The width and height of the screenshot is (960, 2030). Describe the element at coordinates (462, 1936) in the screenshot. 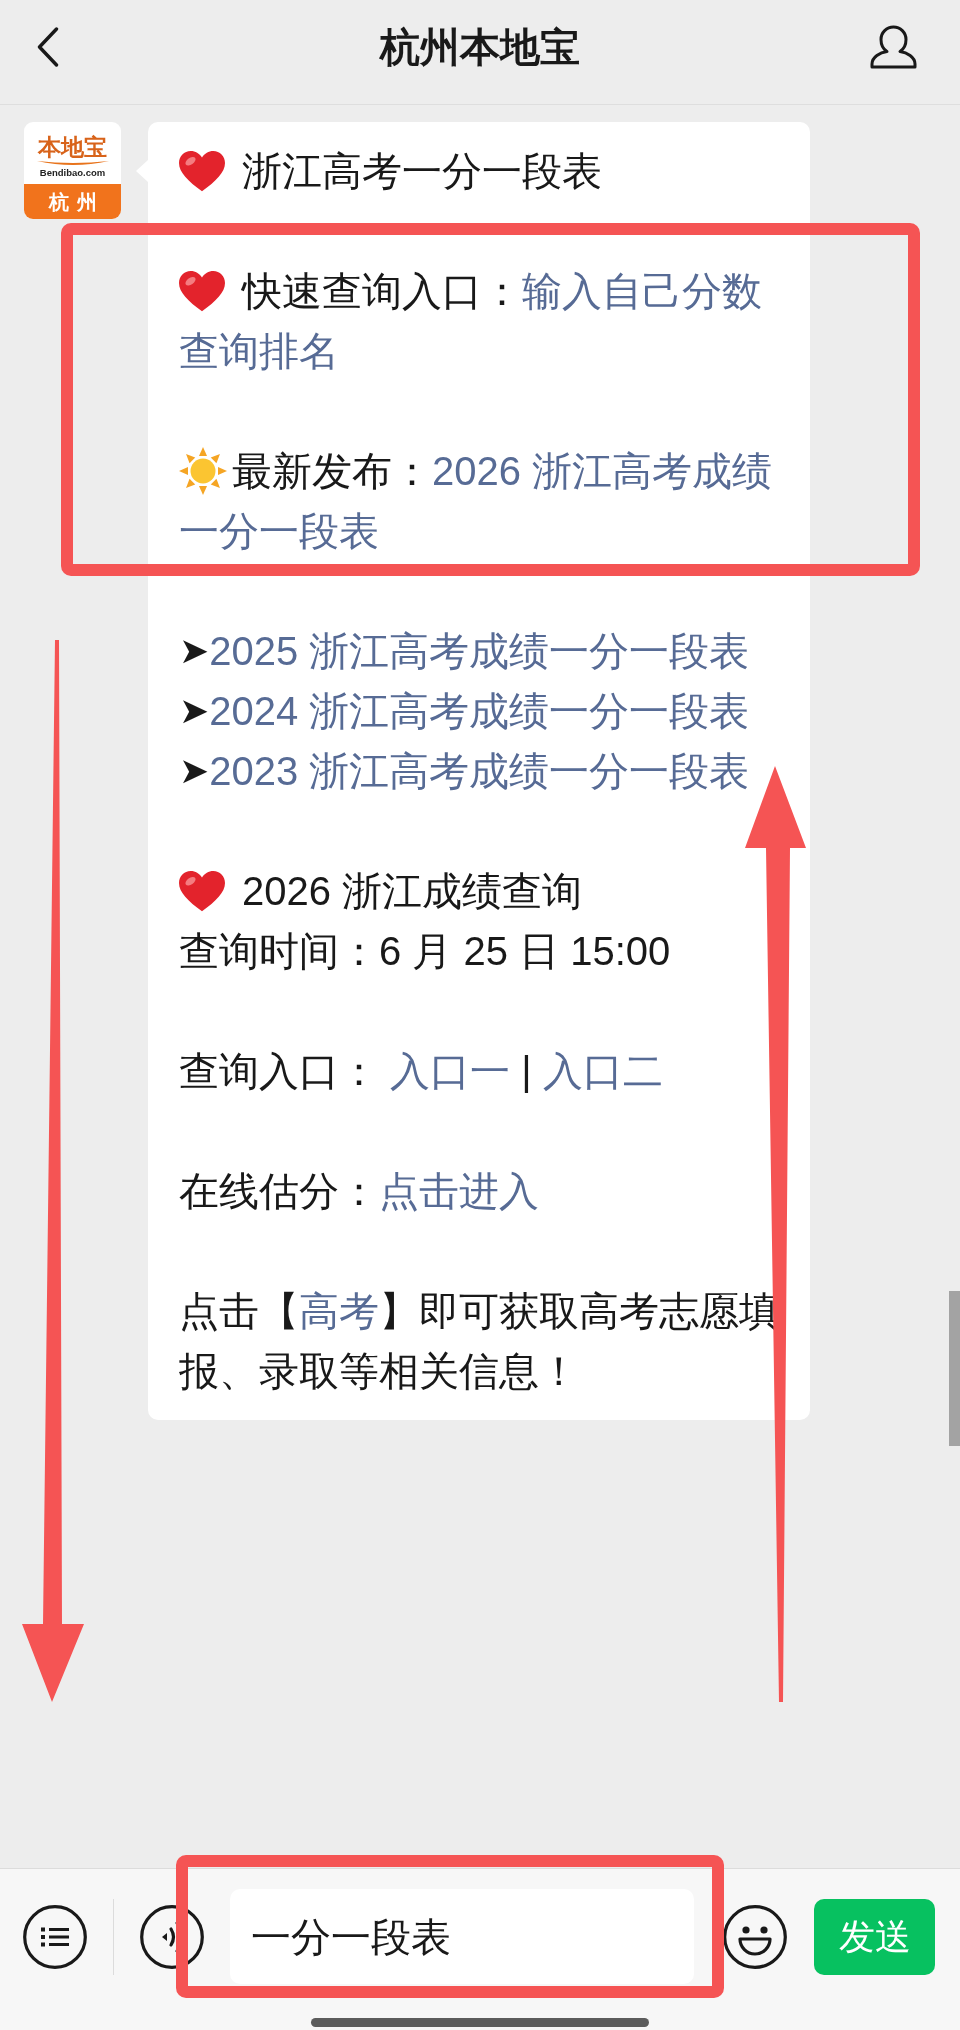

I see `message-input: 一分一段表` at that location.